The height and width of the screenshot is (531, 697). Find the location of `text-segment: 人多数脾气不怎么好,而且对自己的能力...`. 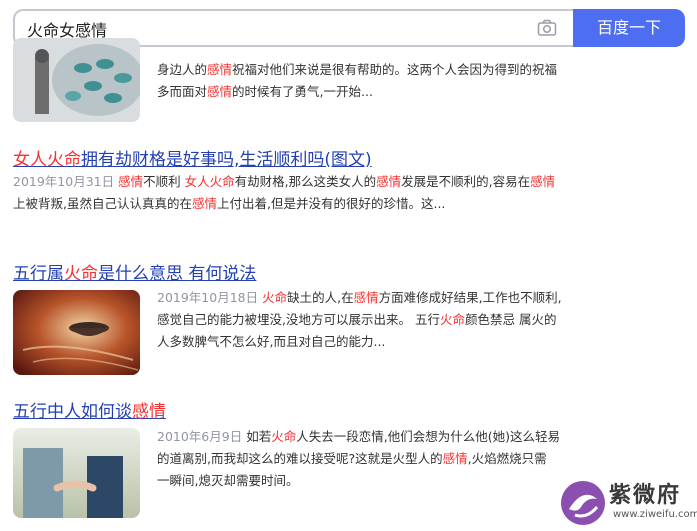

text-segment: 人多数脾气不怎么好,而且对自己的能力... is located at coordinates (271, 341).